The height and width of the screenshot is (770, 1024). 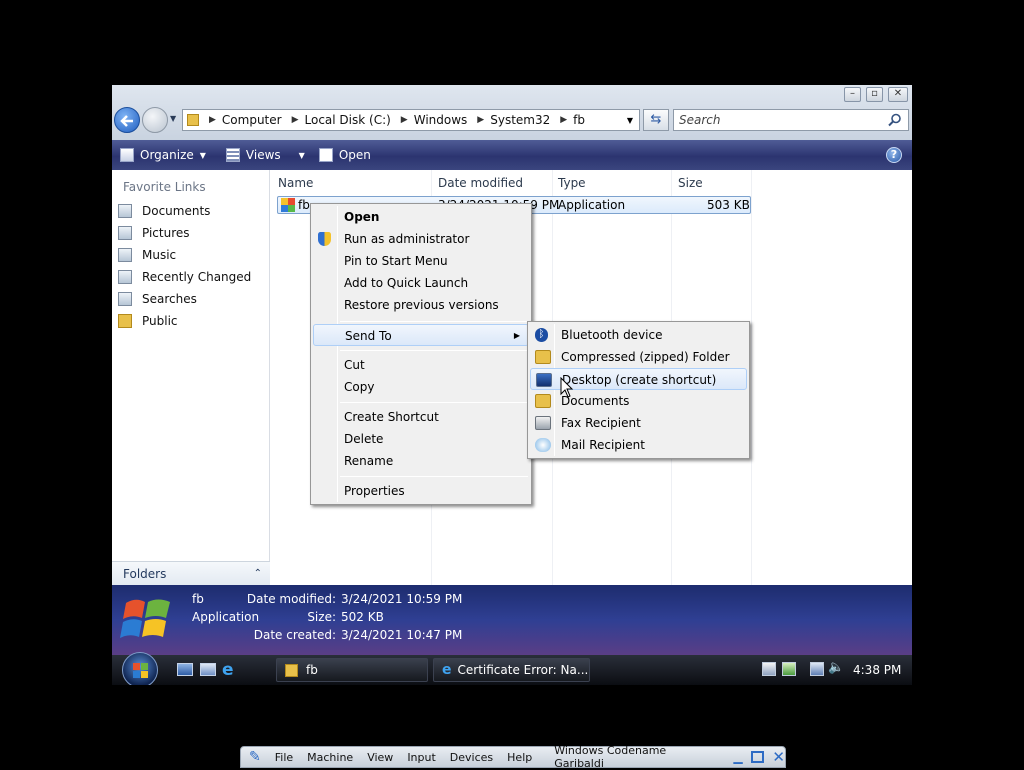 I want to click on pin-icon: ✎, so click(x=255, y=757).